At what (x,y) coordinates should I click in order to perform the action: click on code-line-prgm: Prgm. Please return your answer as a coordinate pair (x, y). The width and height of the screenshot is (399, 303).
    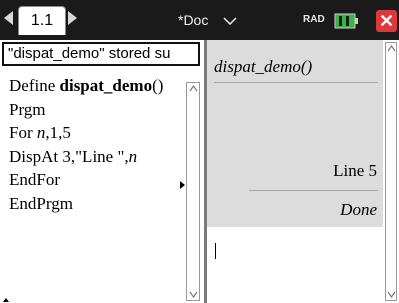
    Looking at the image, I should click on (27, 109).